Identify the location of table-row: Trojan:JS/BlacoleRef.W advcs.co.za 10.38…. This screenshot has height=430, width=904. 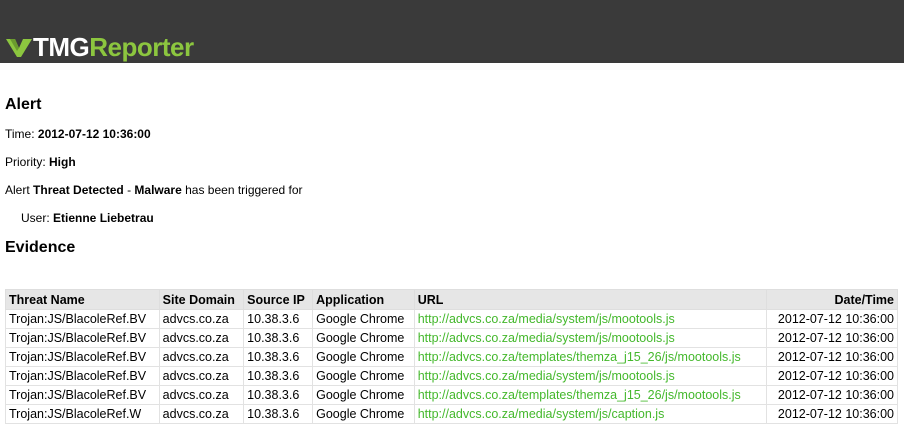
(452, 414).